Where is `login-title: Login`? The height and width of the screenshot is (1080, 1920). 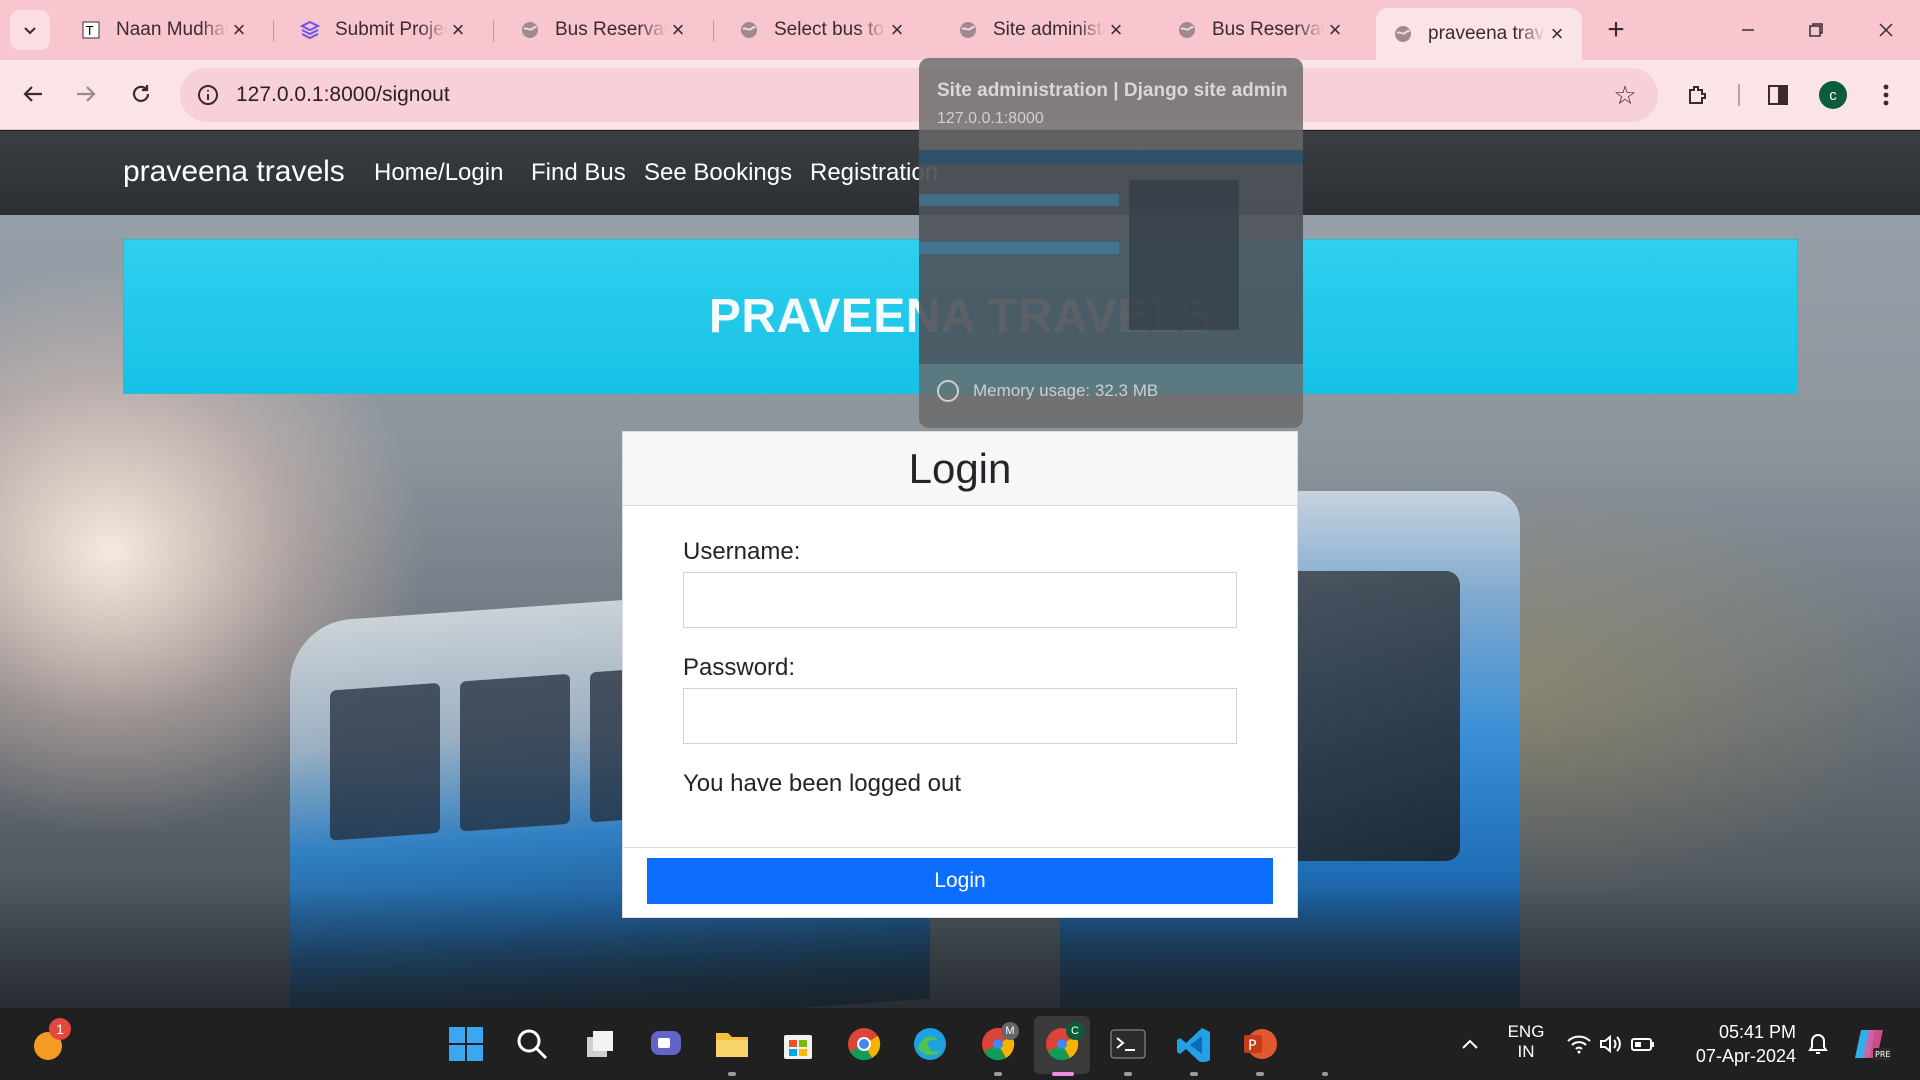 login-title: Login is located at coordinates (960, 468).